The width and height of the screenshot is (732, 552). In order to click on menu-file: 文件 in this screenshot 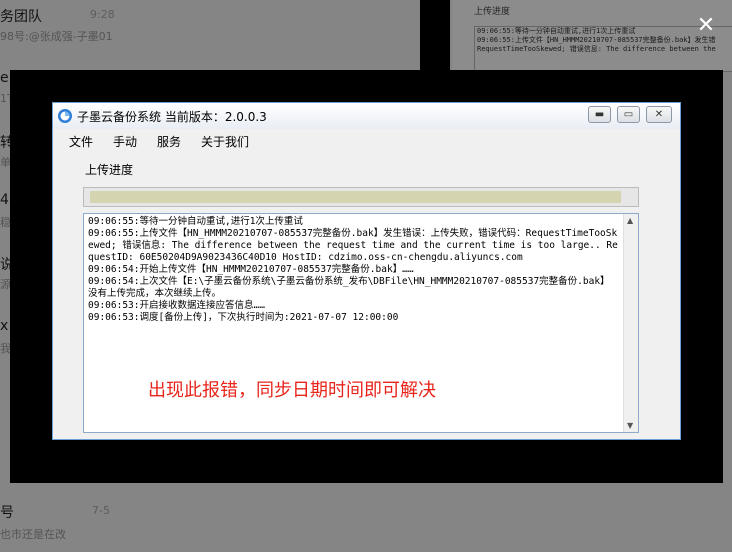, I will do `click(81, 141)`.